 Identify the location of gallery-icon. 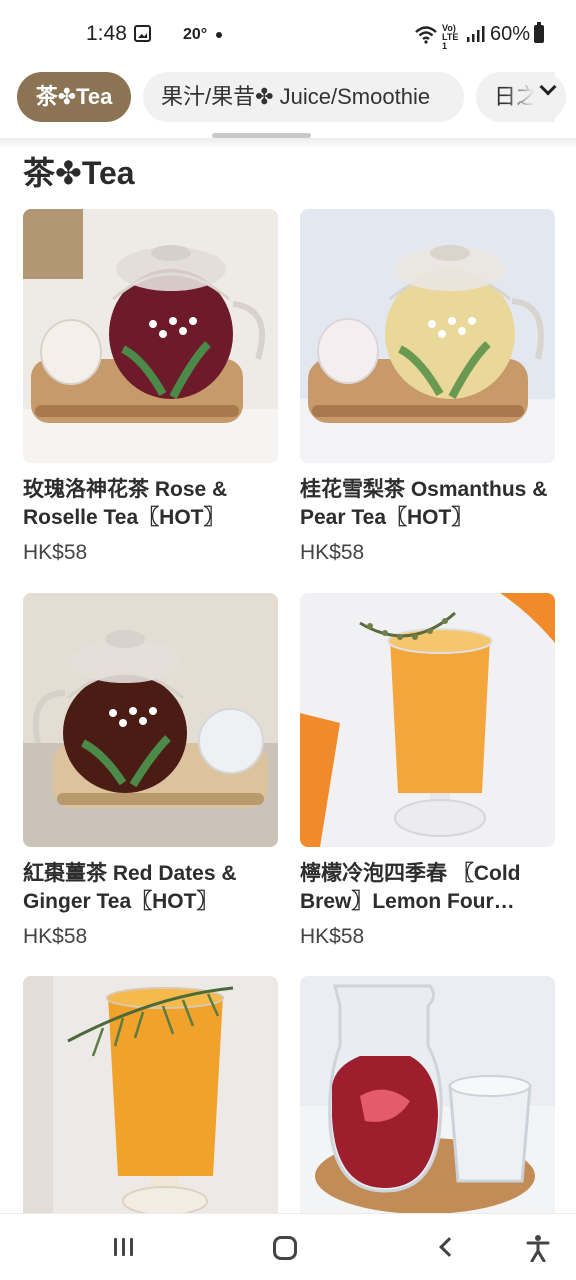
(142, 33).